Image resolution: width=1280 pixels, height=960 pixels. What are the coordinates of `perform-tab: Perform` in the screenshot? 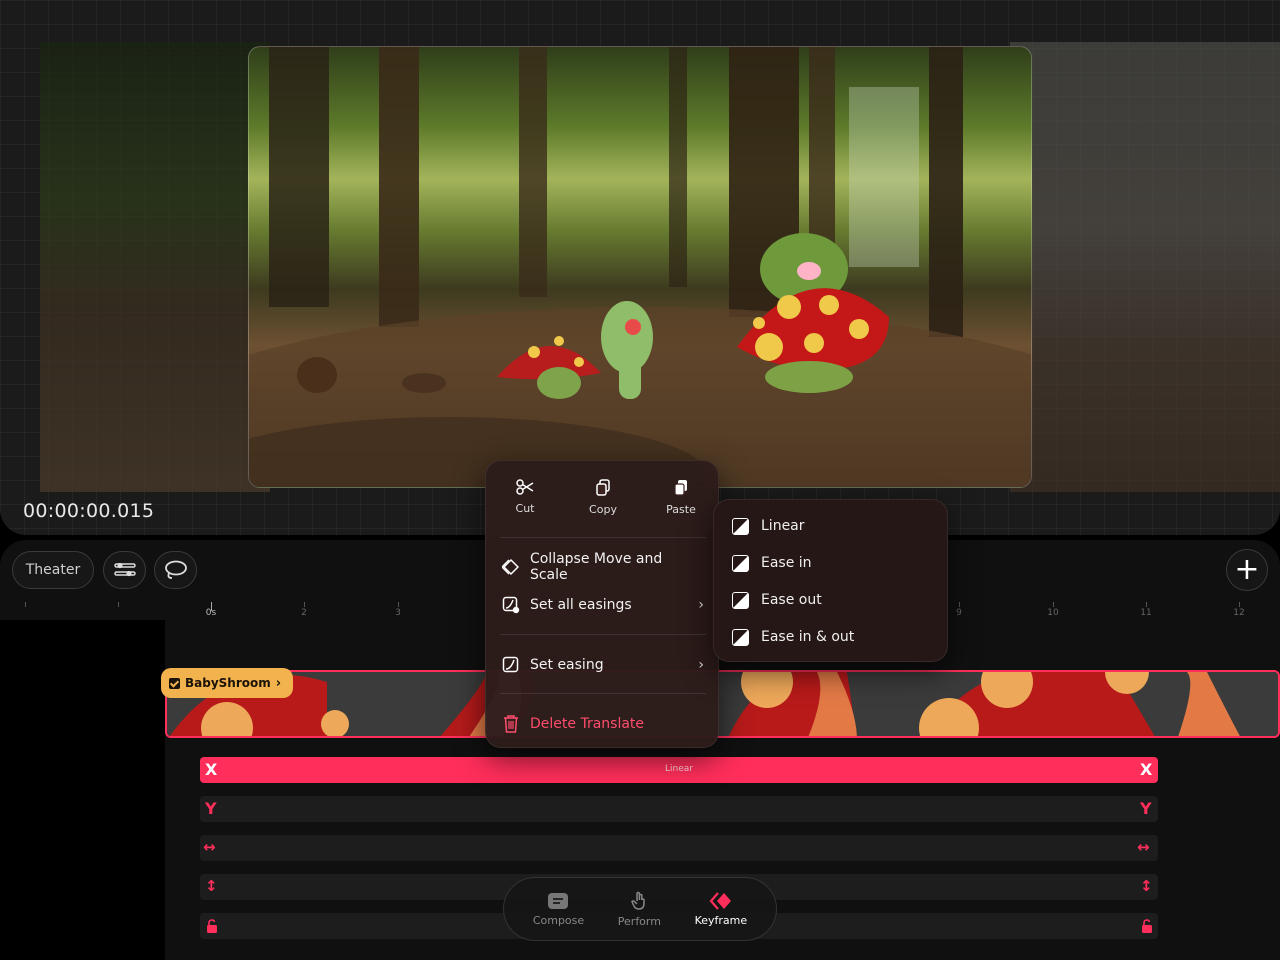 It's located at (639, 909).